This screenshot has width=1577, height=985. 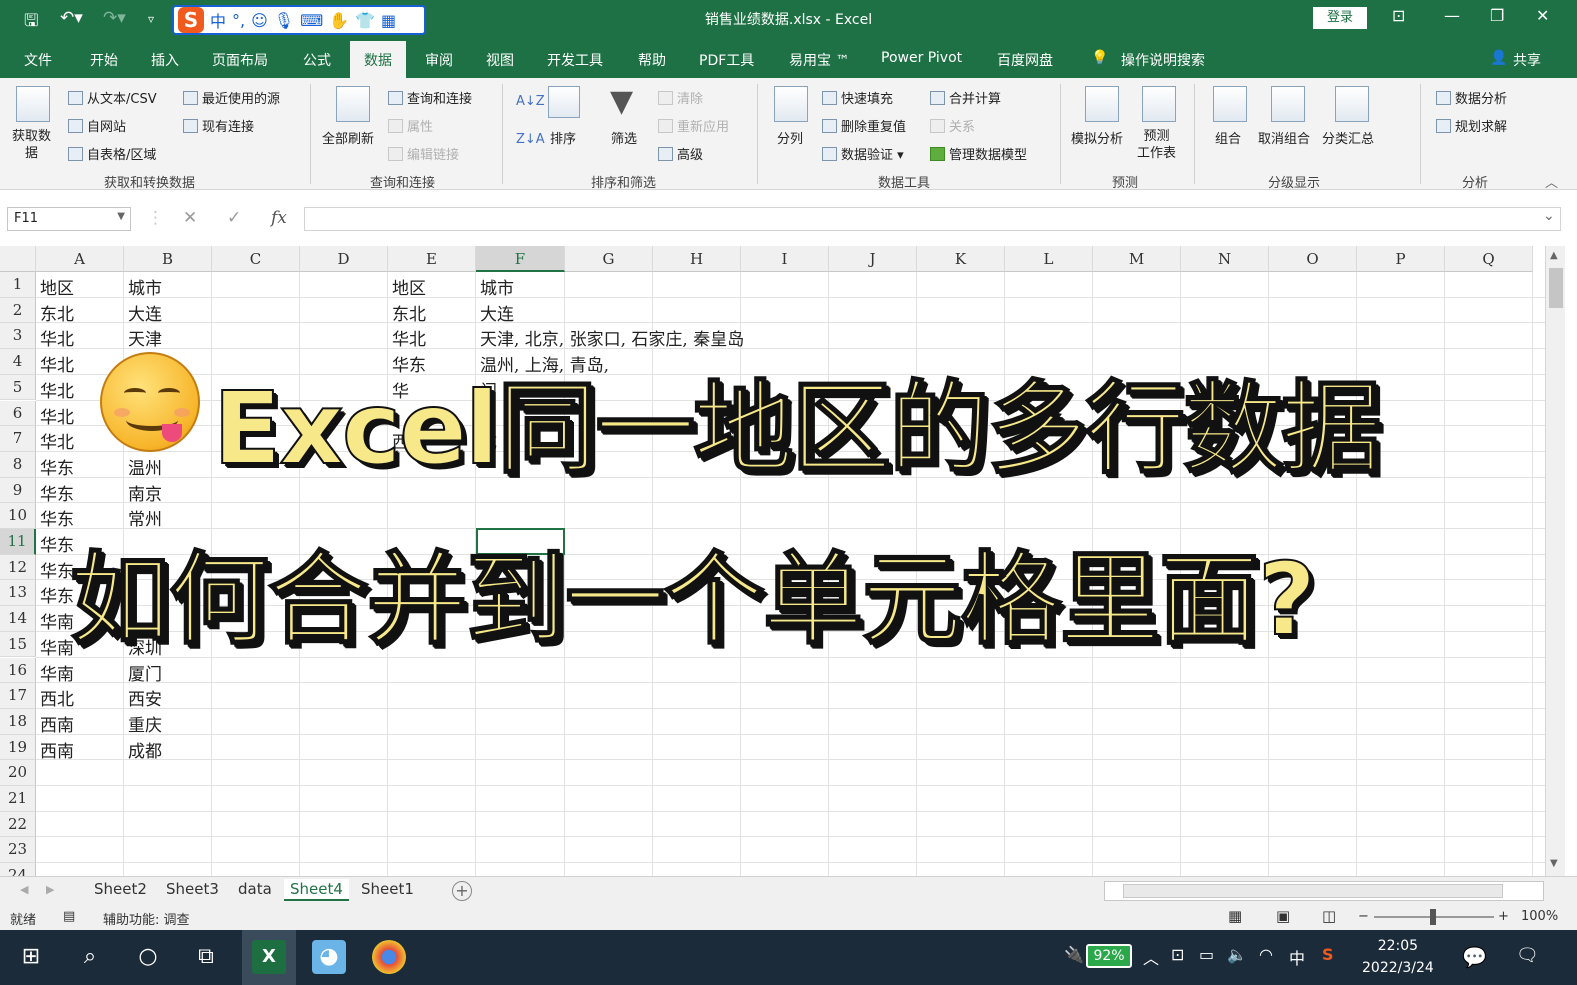 What do you see at coordinates (1539, 916) in the screenshot?
I see `zoom-level: 100%` at bounding box center [1539, 916].